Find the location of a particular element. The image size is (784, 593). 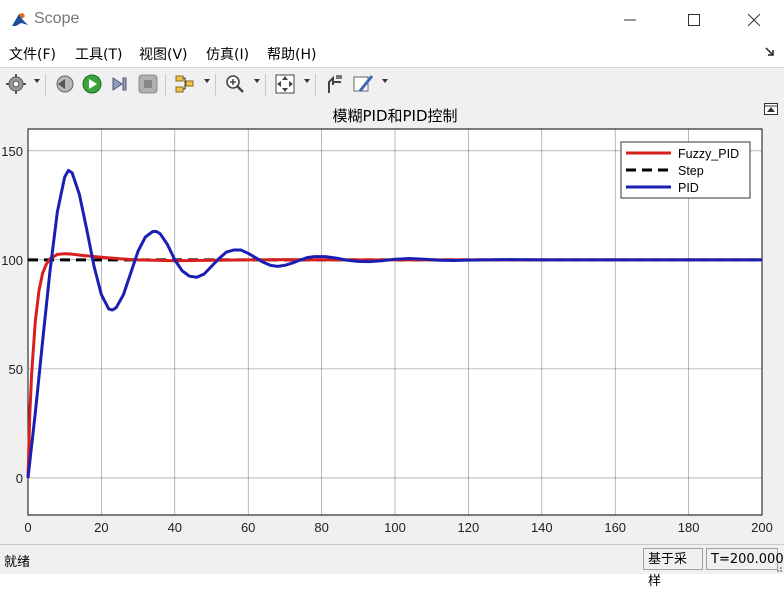

gear-icon is located at coordinates (16, 84).